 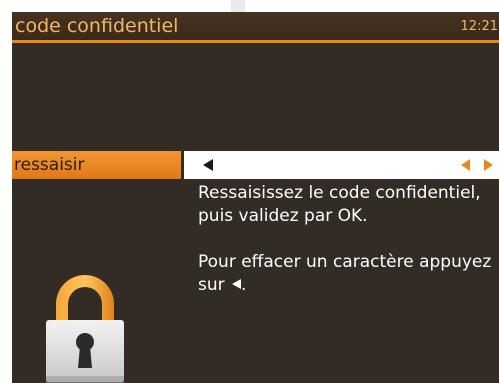 What do you see at coordinates (479, 26) in the screenshot?
I see `clock: 12:21` at bounding box center [479, 26].